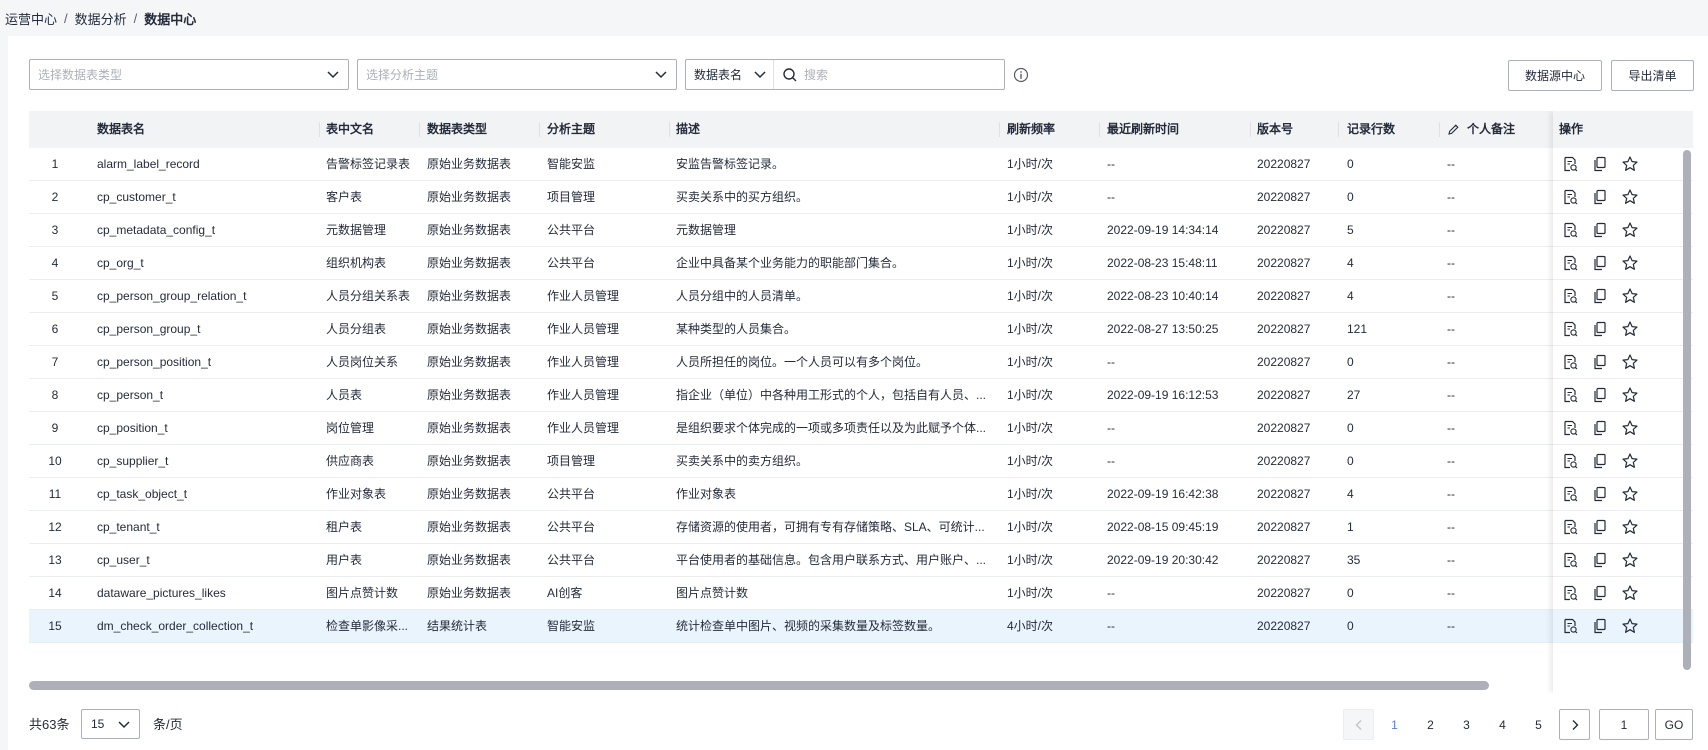 The width and height of the screenshot is (1708, 750). Describe the element at coordinates (362, 593) in the screenshot. I see `cell-cn-name: 图片点赞计数` at that location.